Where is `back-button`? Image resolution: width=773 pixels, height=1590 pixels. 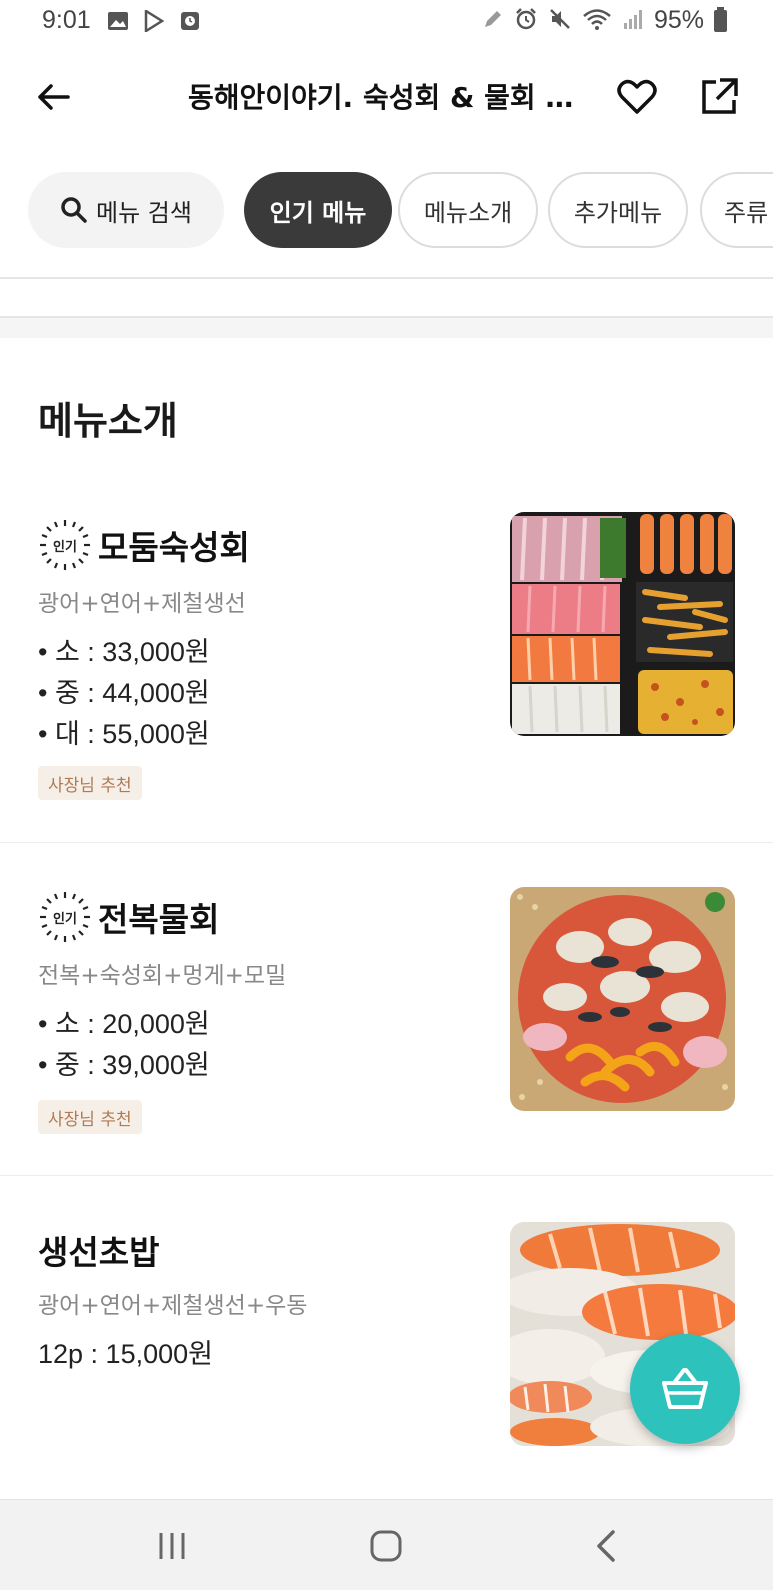
back-button is located at coordinates (53, 97).